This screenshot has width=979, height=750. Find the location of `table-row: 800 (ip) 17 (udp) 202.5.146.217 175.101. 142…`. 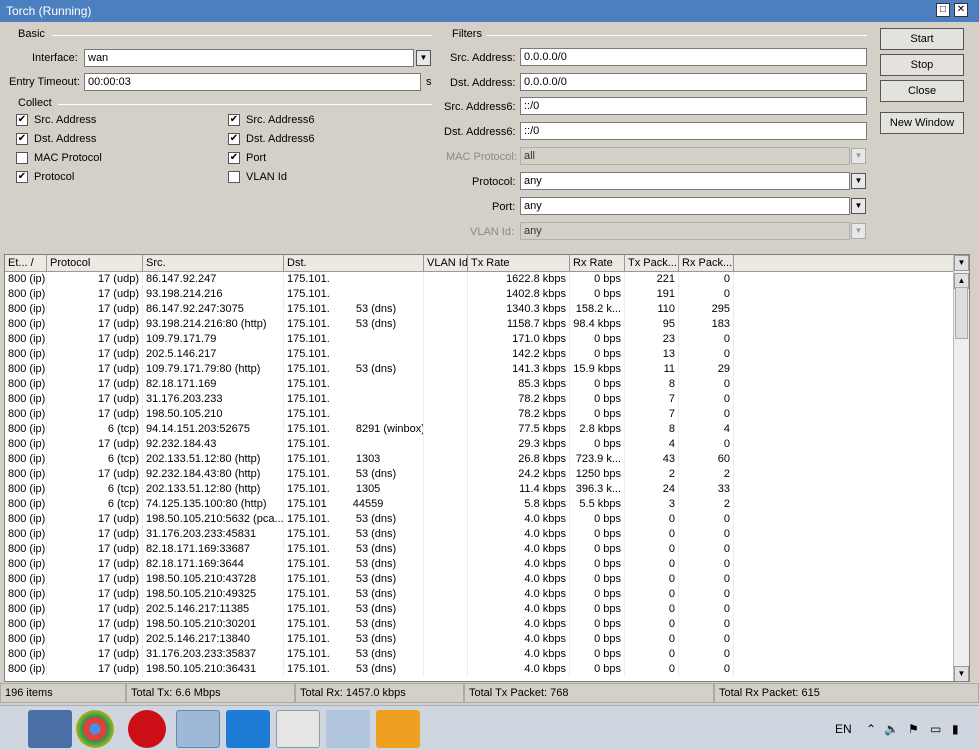

table-row: 800 (ip) 17 (udp) 202.5.146.217 175.101. 142… is located at coordinates (480, 354).